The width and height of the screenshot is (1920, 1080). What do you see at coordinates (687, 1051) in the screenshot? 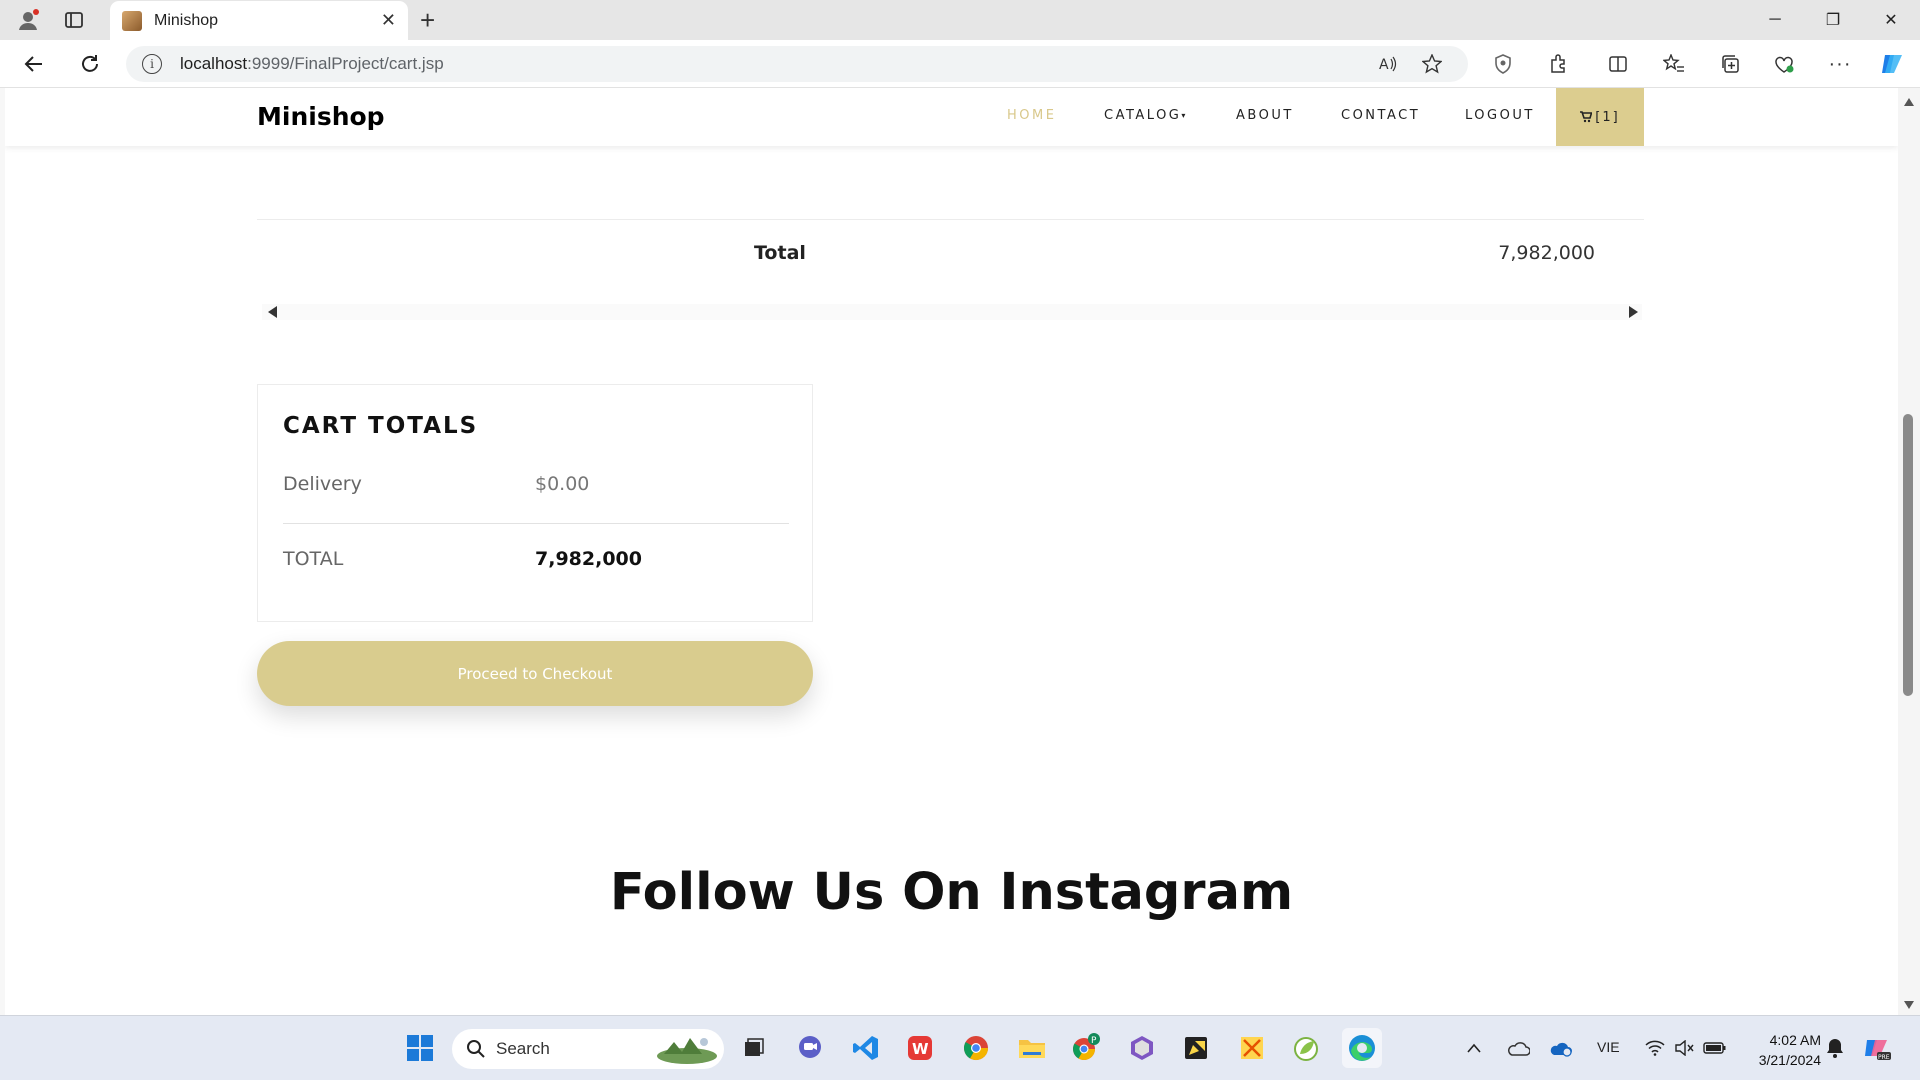
I see `search-highlight-icon` at bounding box center [687, 1051].